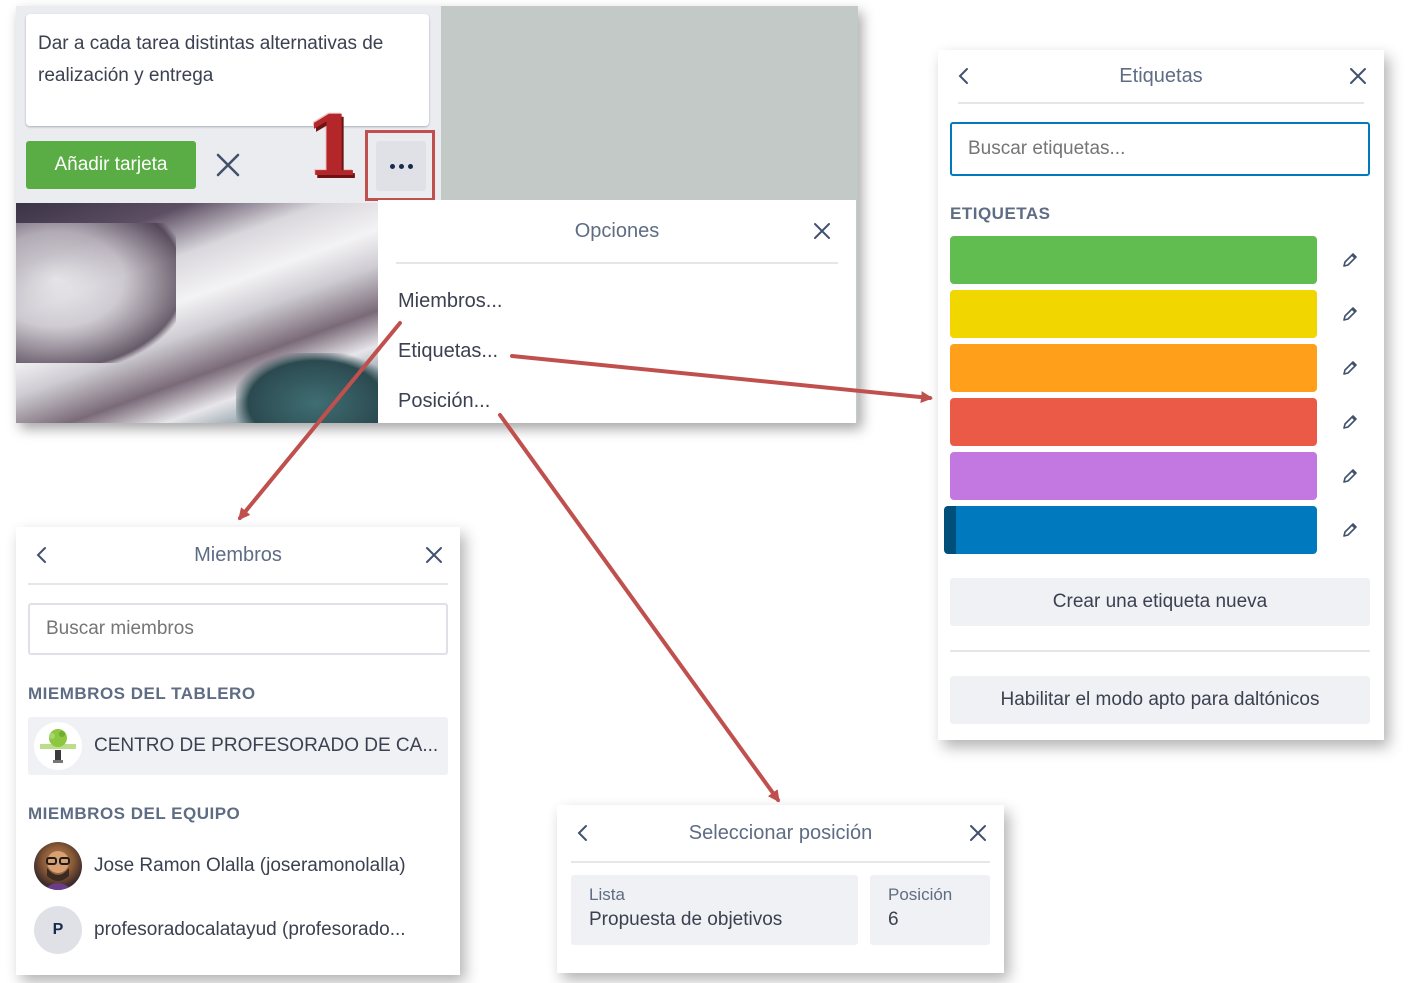 The width and height of the screenshot is (1415, 983). What do you see at coordinates (142, 693) in the screenshot?
I see `board-members-section-title: MIEMBROS DEL TABLERO` at bounding box center [142, 693].